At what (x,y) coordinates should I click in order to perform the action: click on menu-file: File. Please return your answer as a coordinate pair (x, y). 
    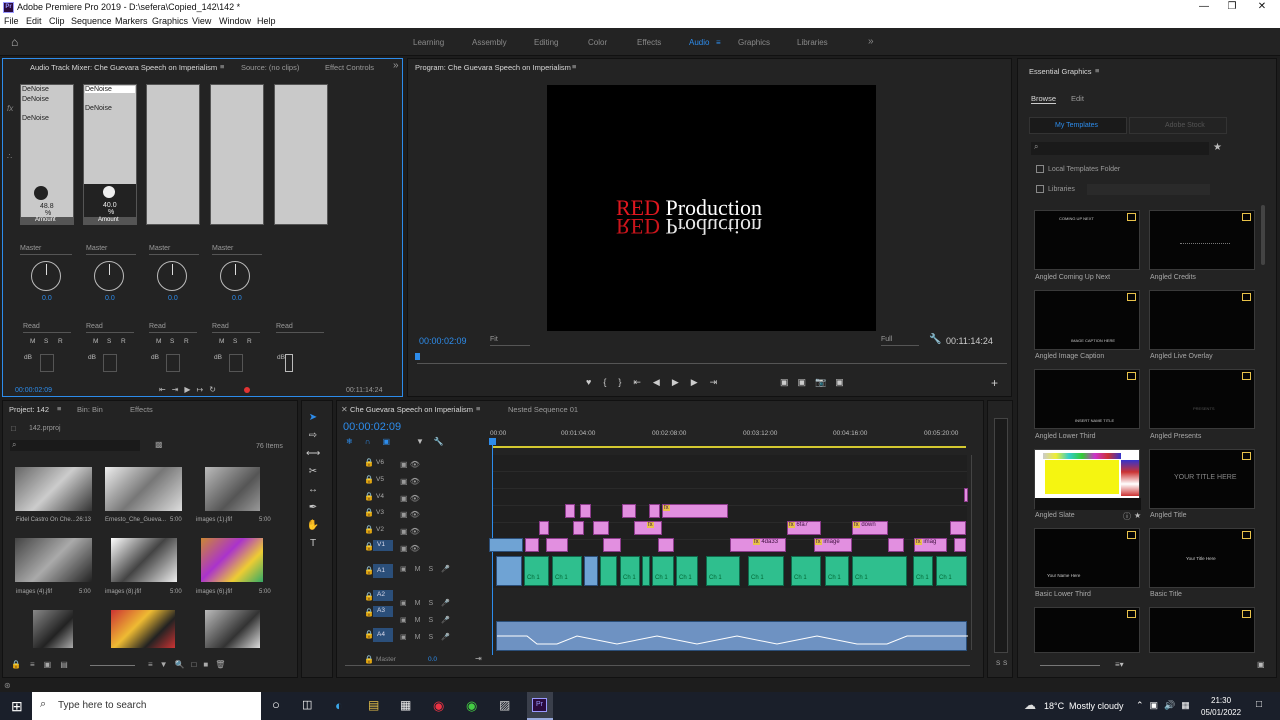
    Looking at the image, I should click on (11, 21).